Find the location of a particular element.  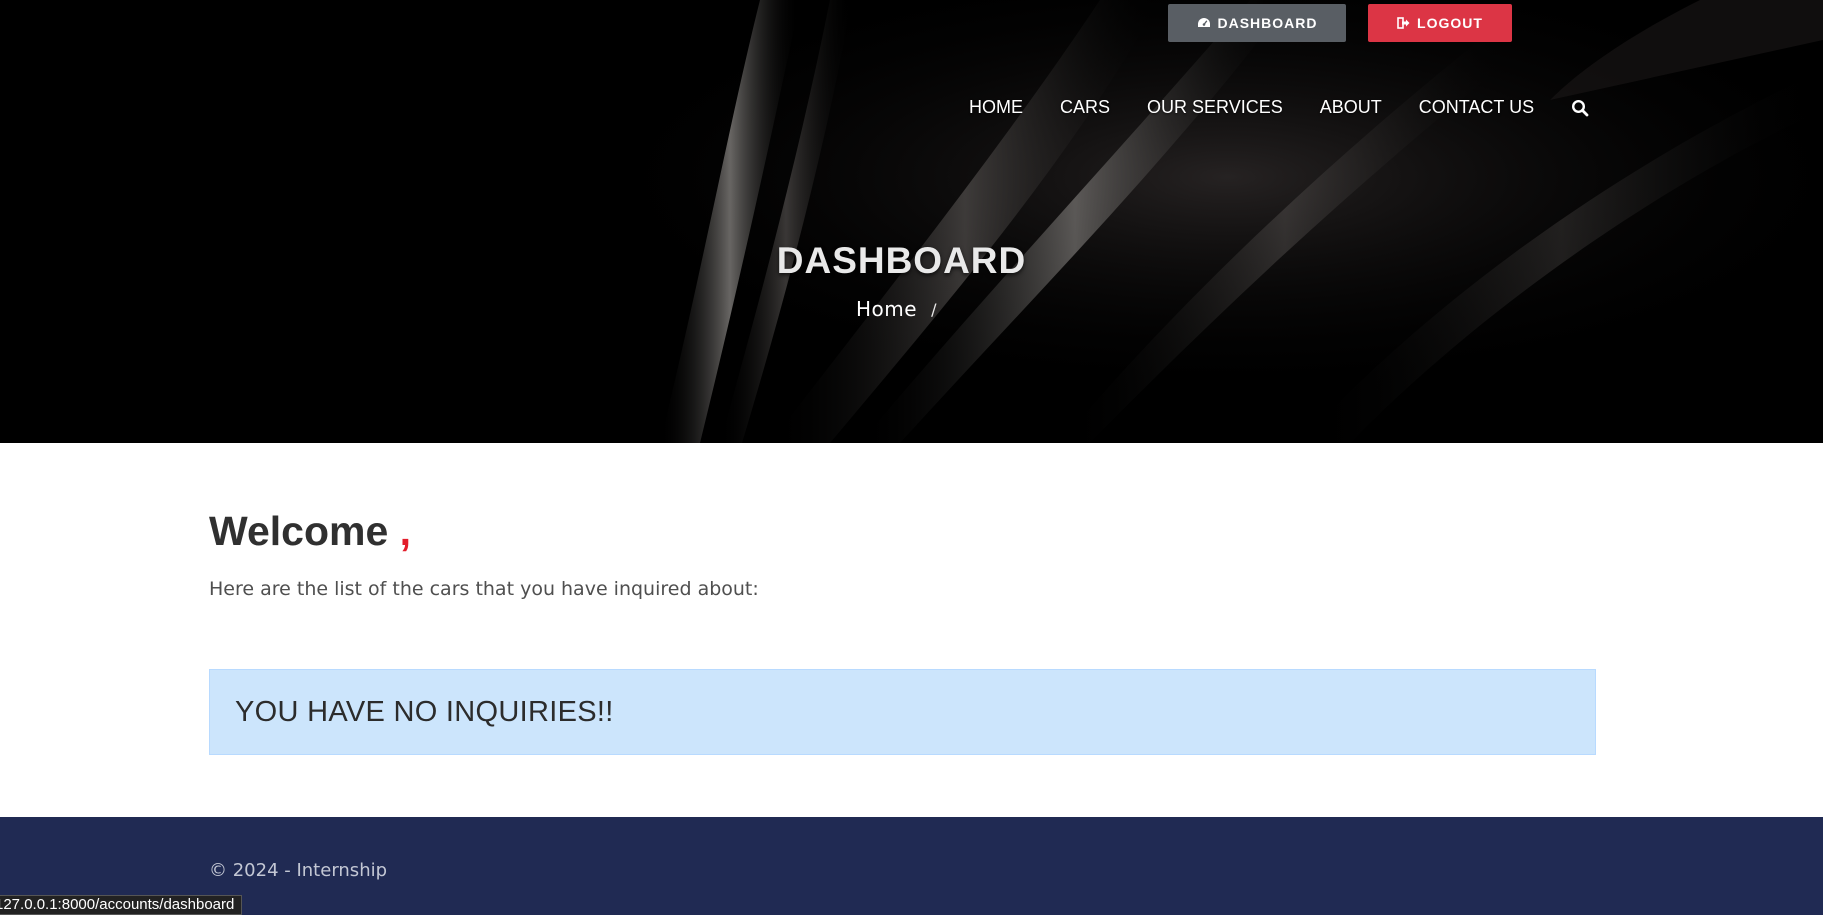

logout-button: LOGOUT is located at coordinates (1440, 23).